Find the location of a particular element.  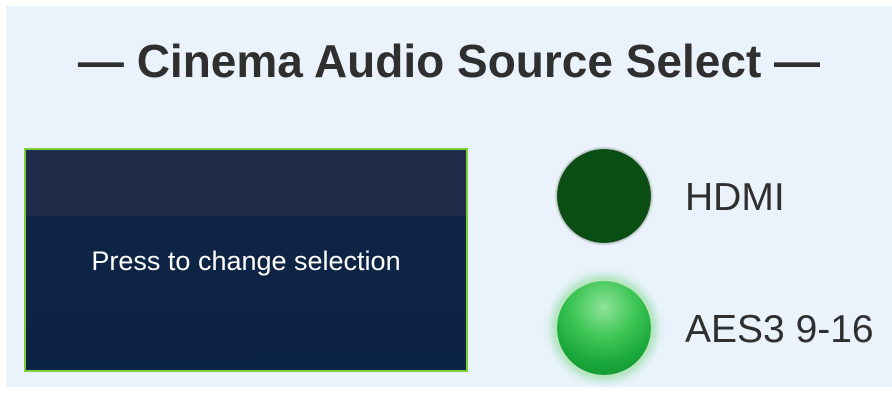

hdmi-source-label: HDMI is located at coordinates (735, 197).